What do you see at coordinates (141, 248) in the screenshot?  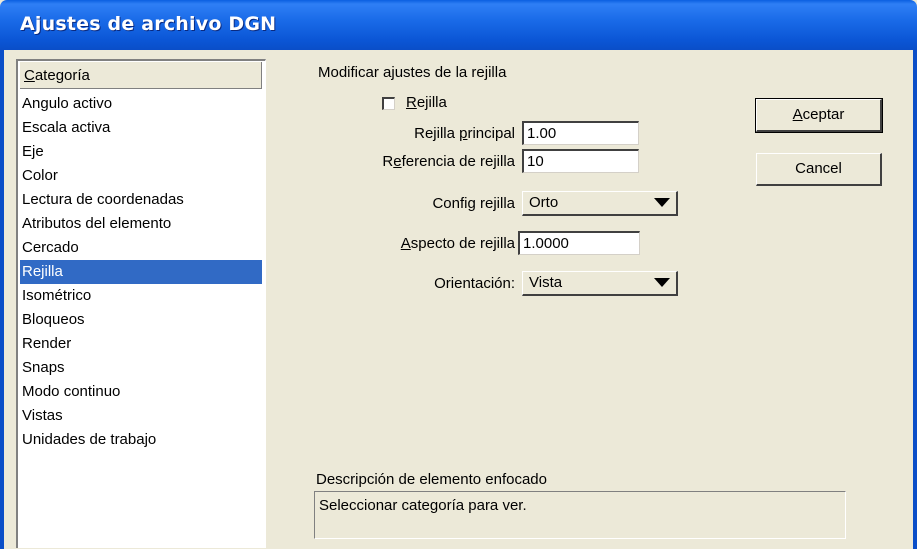 I see `category-item-cercado: Cercado` at bounding box center [141, 248].